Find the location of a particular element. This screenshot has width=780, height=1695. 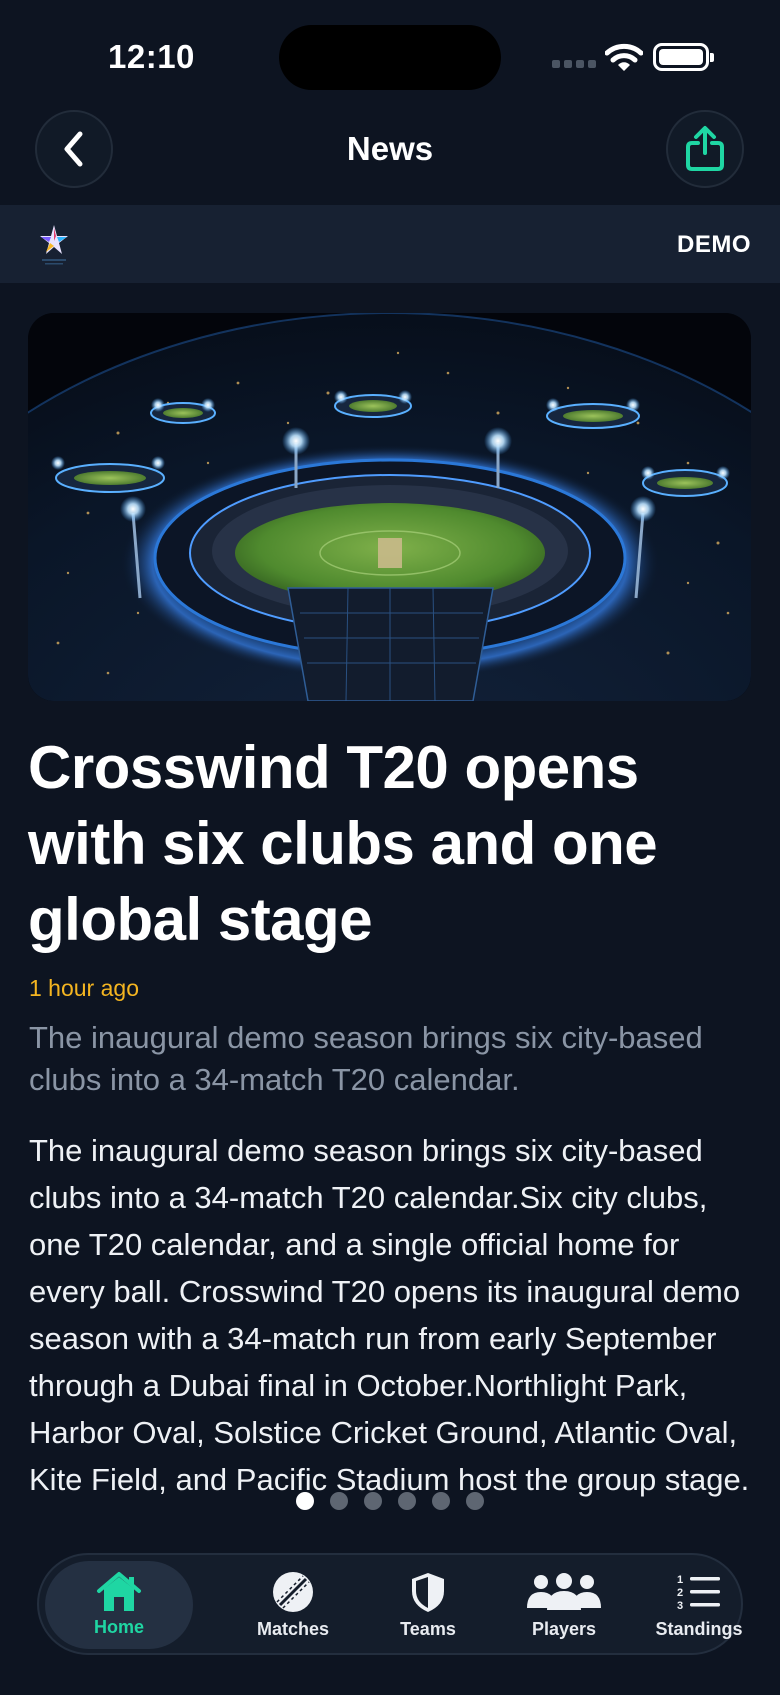

svg-text: 1 is located at coordinates (680, 1580).